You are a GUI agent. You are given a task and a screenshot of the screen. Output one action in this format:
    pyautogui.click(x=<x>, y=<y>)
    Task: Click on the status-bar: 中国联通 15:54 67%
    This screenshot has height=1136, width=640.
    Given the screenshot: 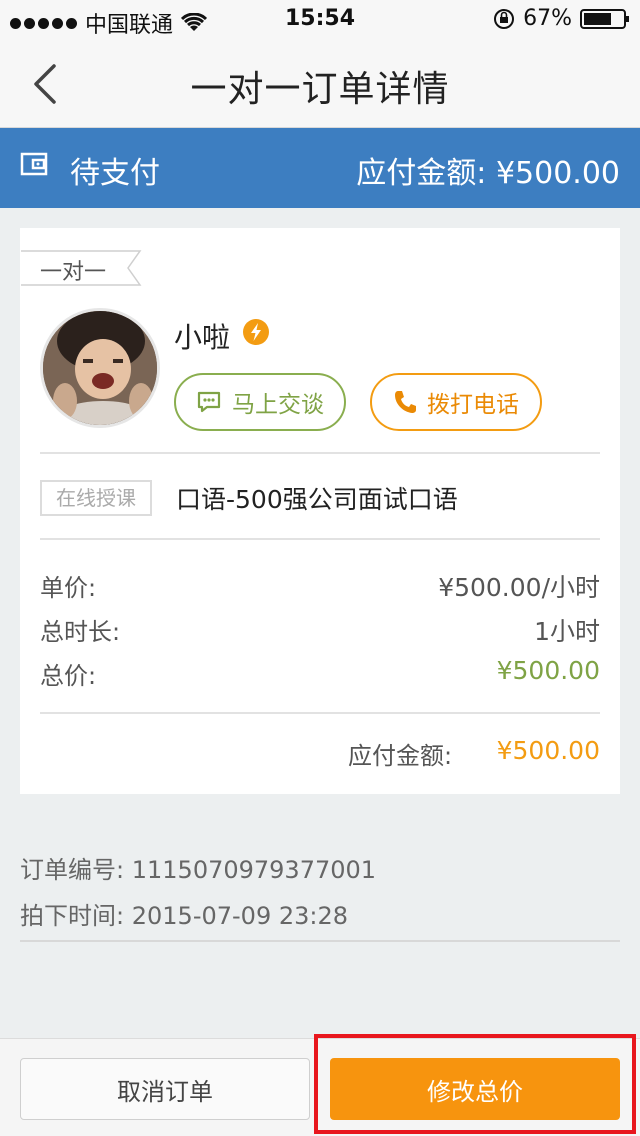 What is the action you would take?
    pyautogui.click(x=320, y=20)
    